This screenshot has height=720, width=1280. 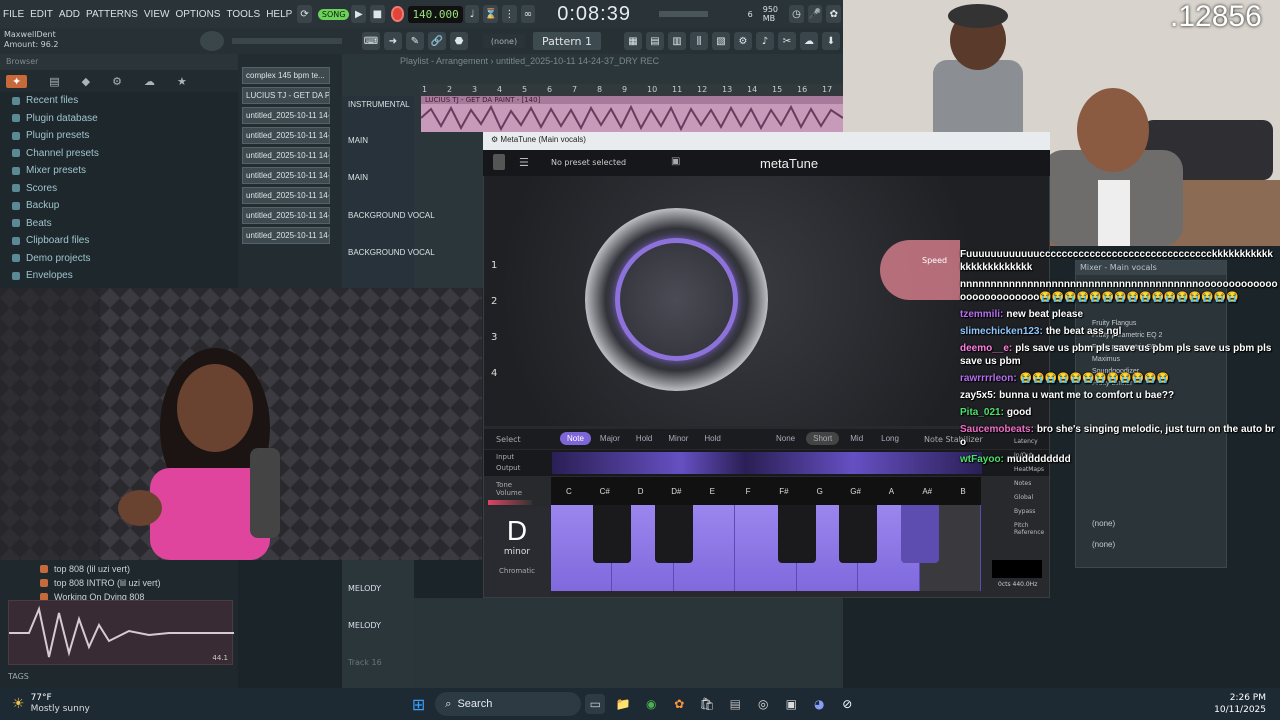 I want to click on mixer-send-2: (none), so click(x=1151, y=545).